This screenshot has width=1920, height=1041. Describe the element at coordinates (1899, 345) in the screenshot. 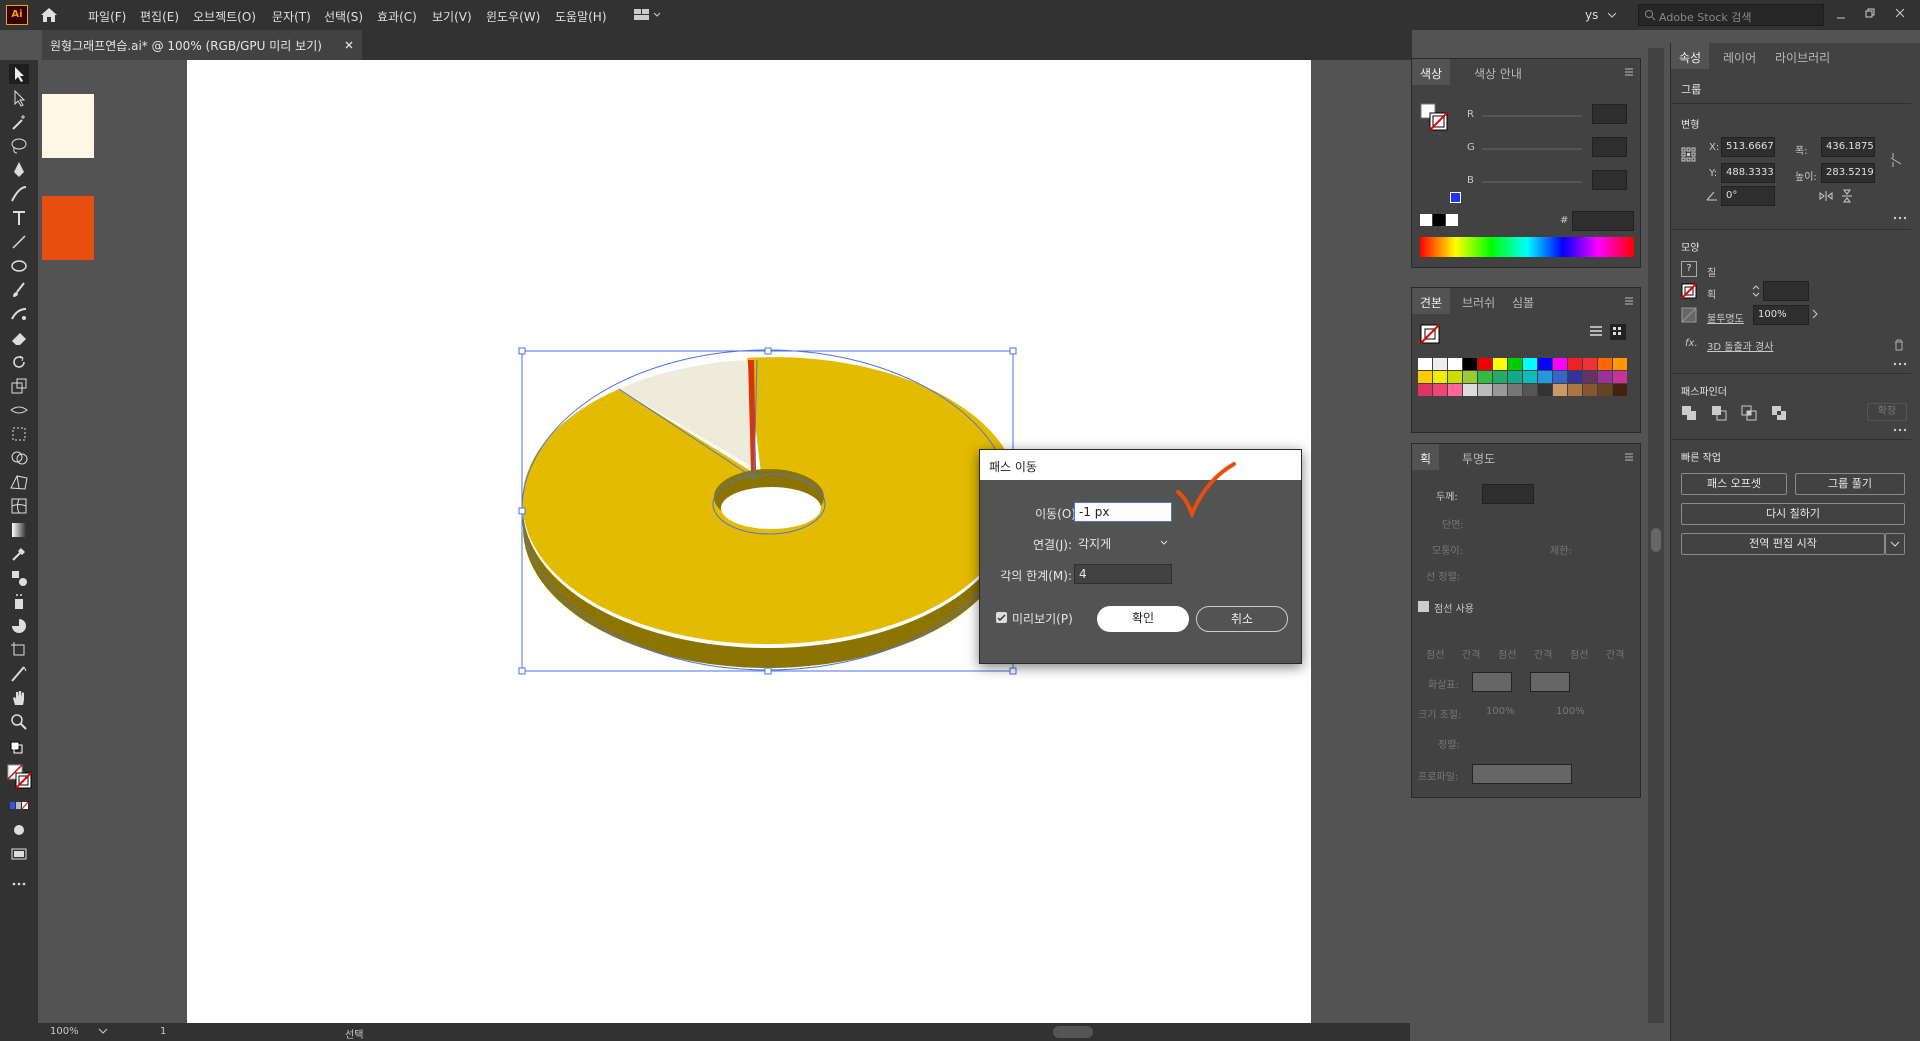

I see `trash-icon` at that location.